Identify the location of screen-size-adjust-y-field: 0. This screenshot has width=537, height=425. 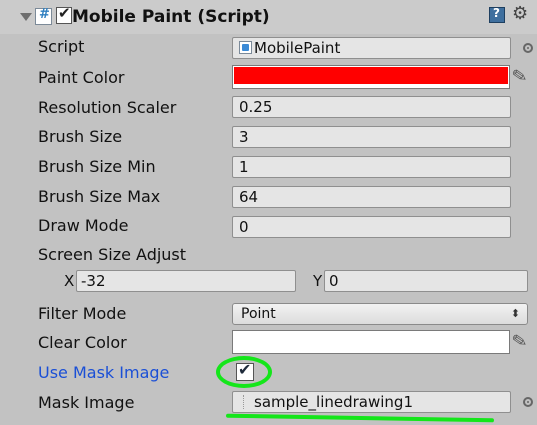
(426, 281).